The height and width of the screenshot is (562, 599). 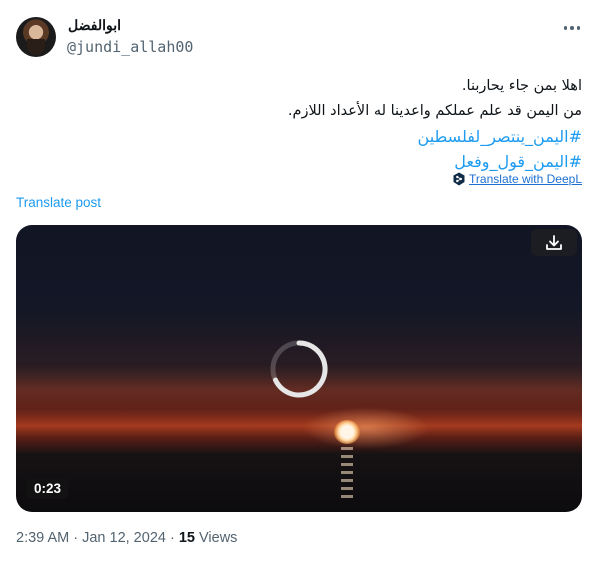 I want to click on video-flare, so click(x=347, y=432).